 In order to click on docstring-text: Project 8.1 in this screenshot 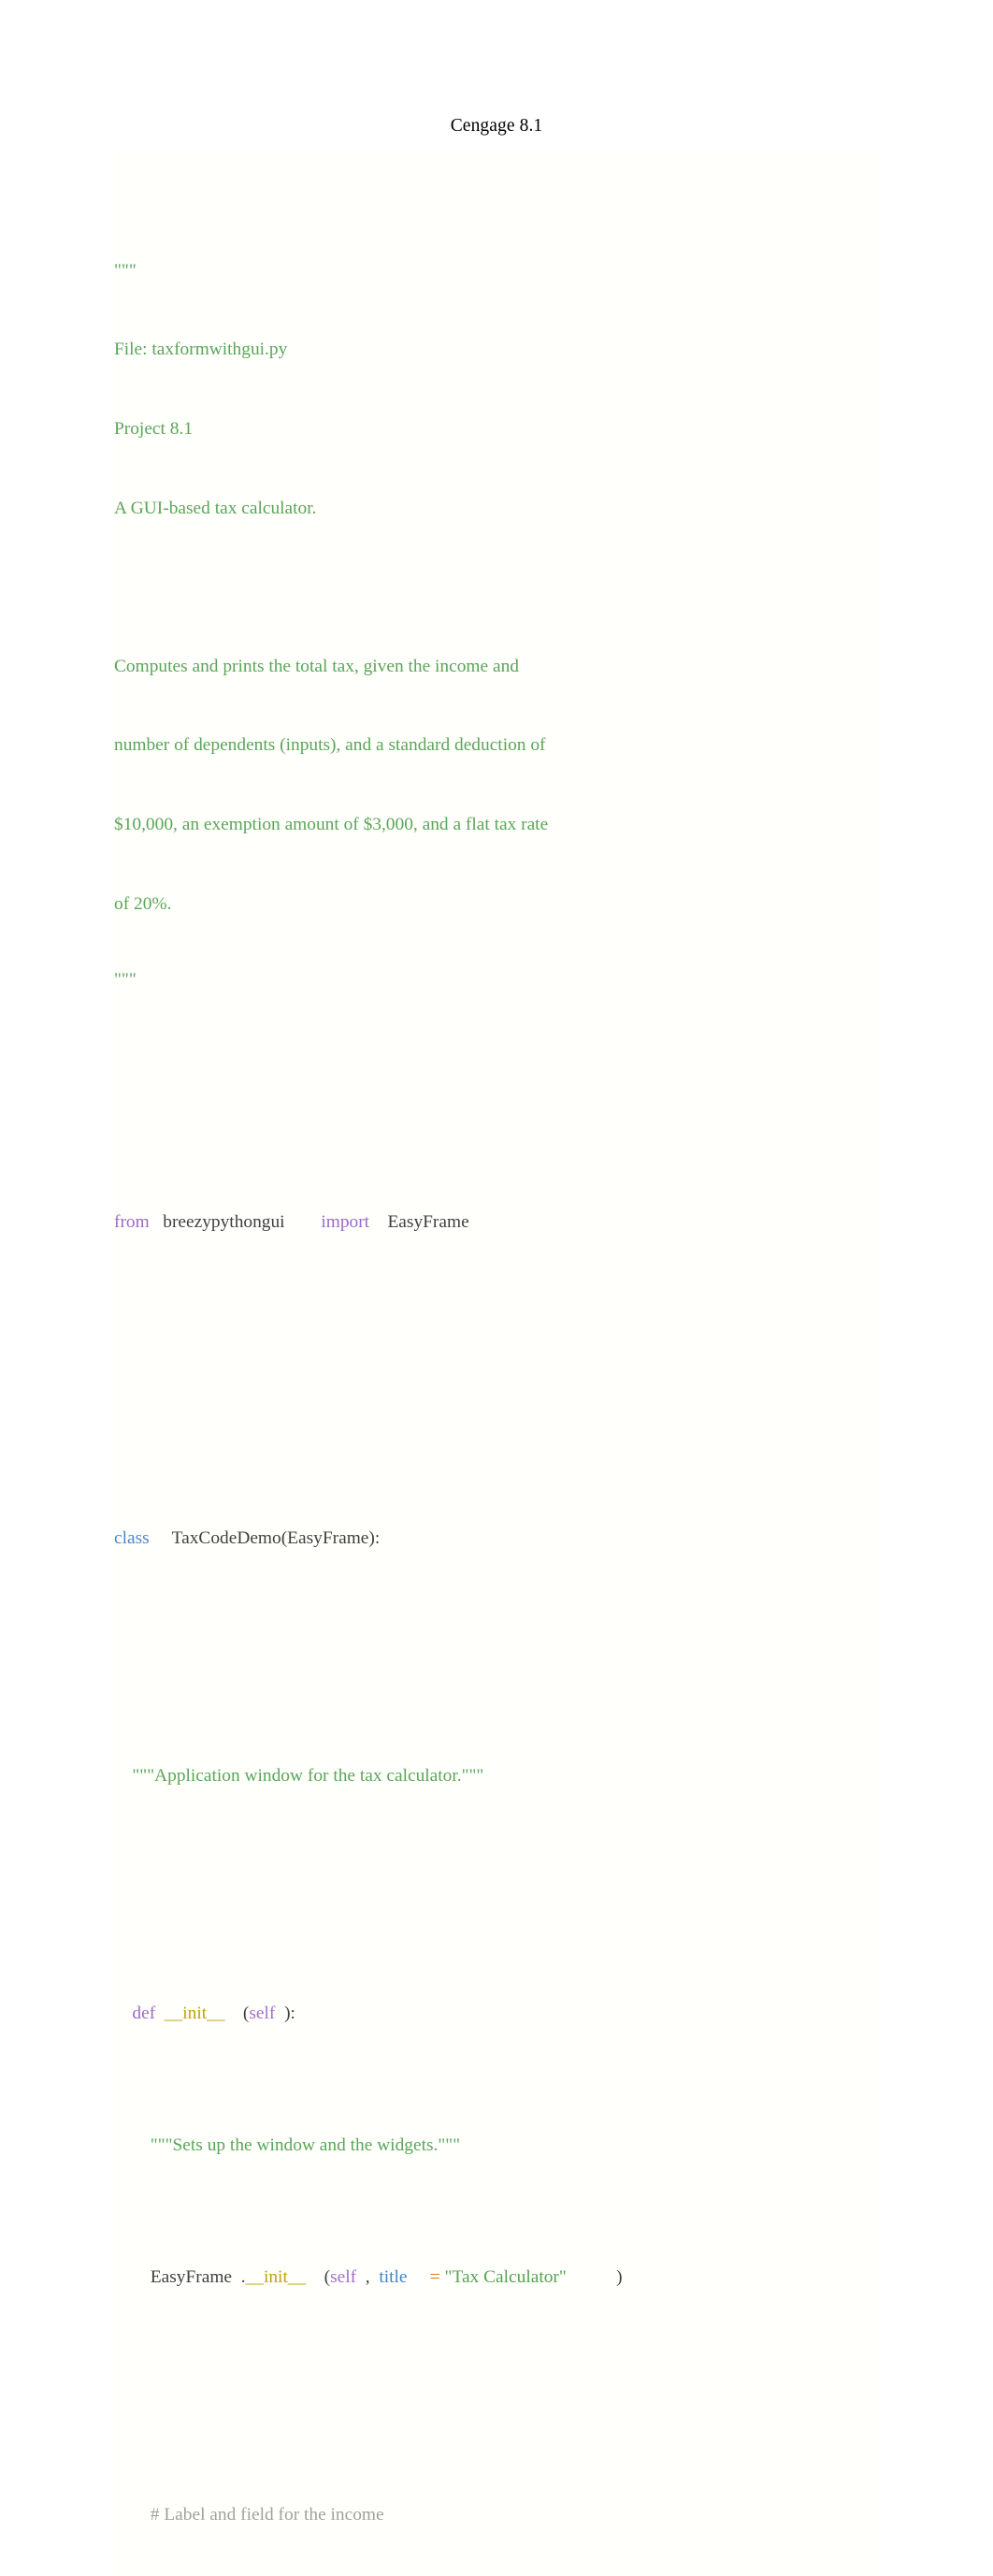, I will do `click(154, 429)`.